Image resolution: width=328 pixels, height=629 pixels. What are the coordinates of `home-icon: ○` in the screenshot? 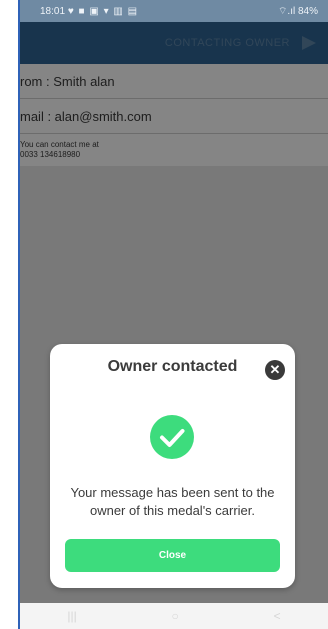 It's located at (175, 616).